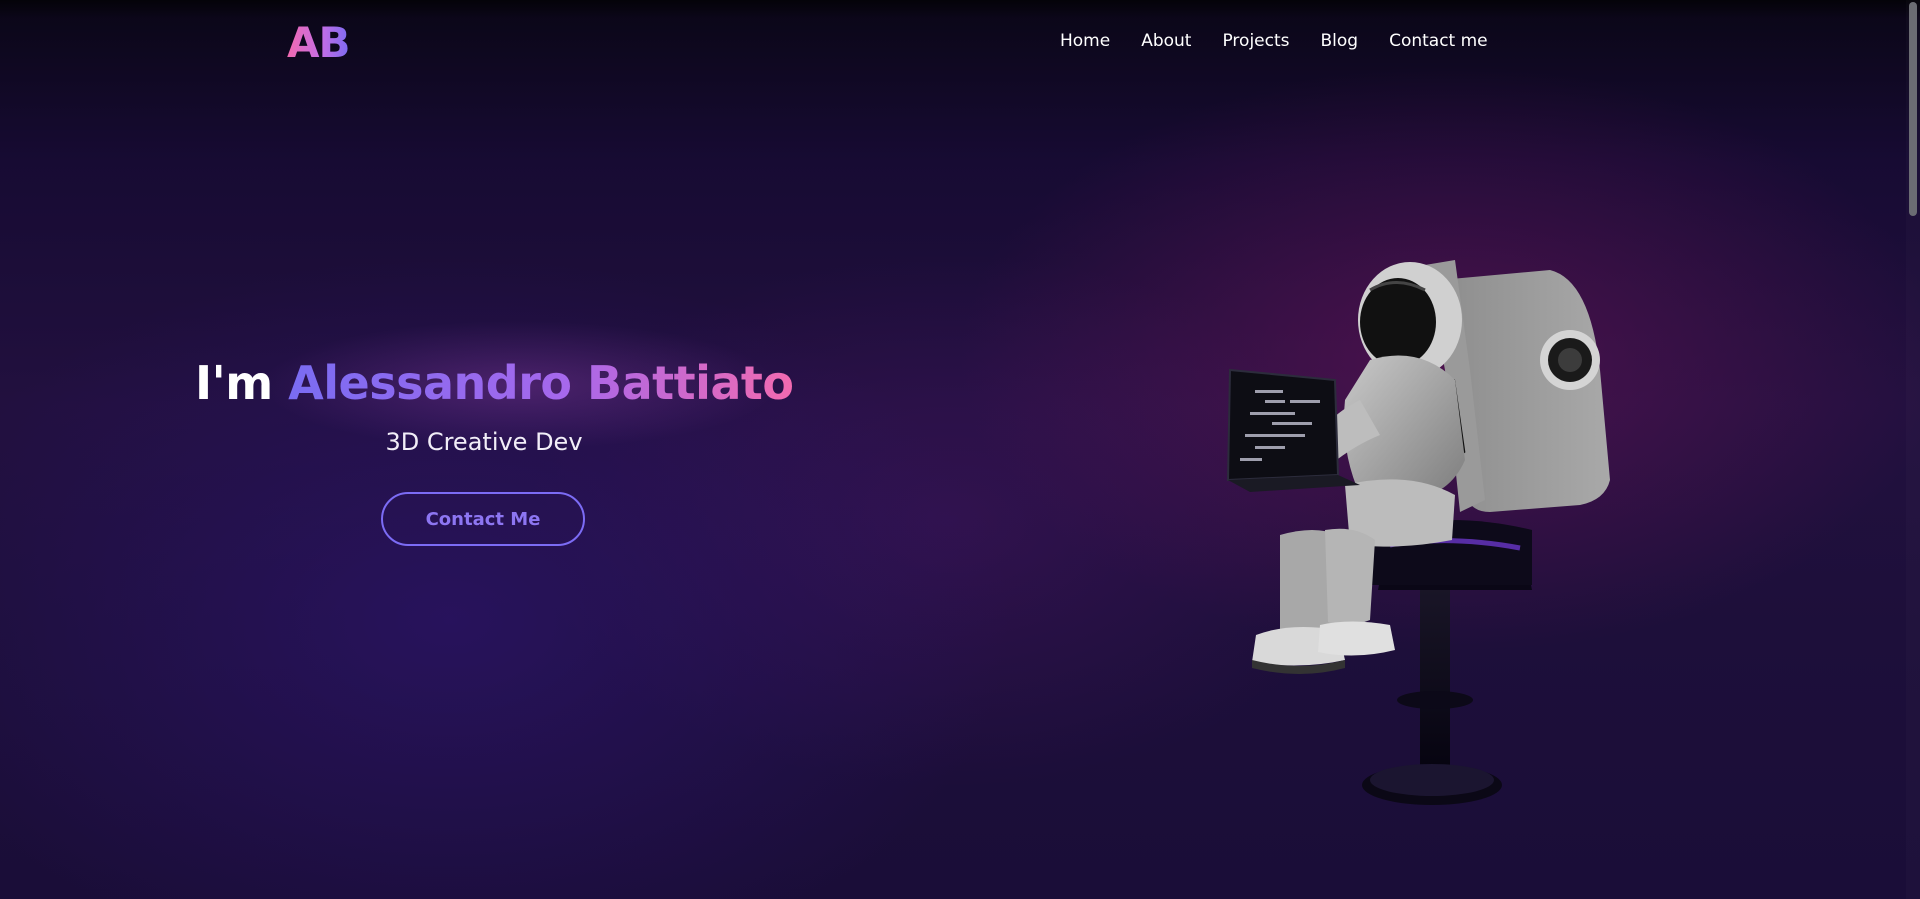  What do you see at coordinates (1340, 41) in the screenshot?
I see `nav-blog: Blog` at bounding box center [1340, 41].